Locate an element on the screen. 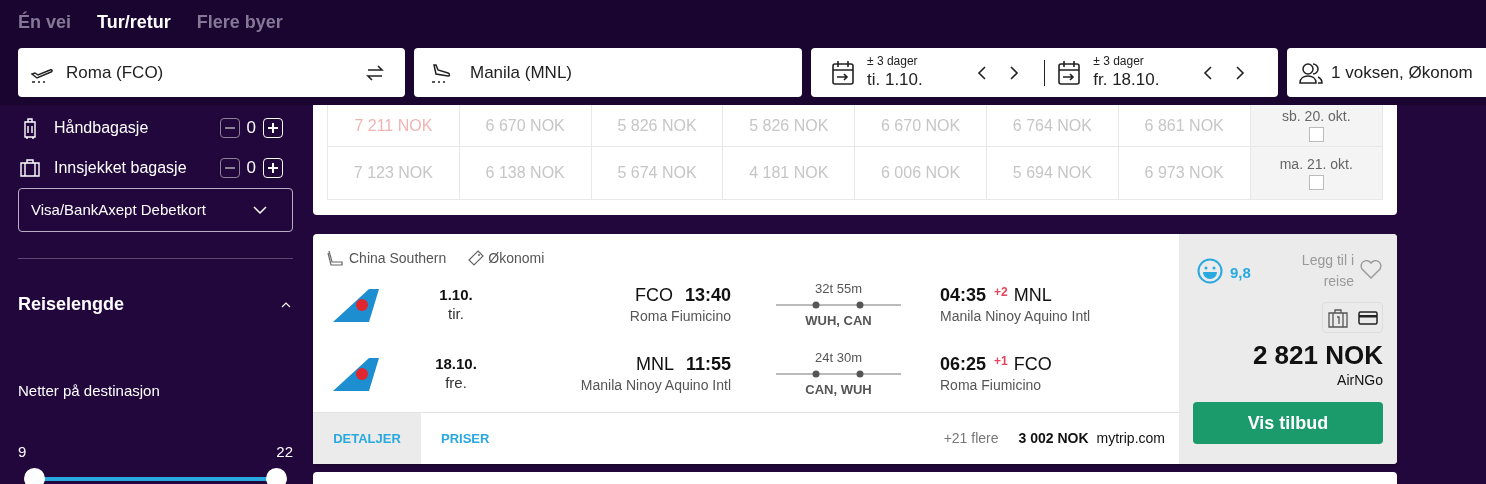 The height and width of the screenshot is (484, 1486). offer-provider: AirNGo is located at coordinates (1360, 380).